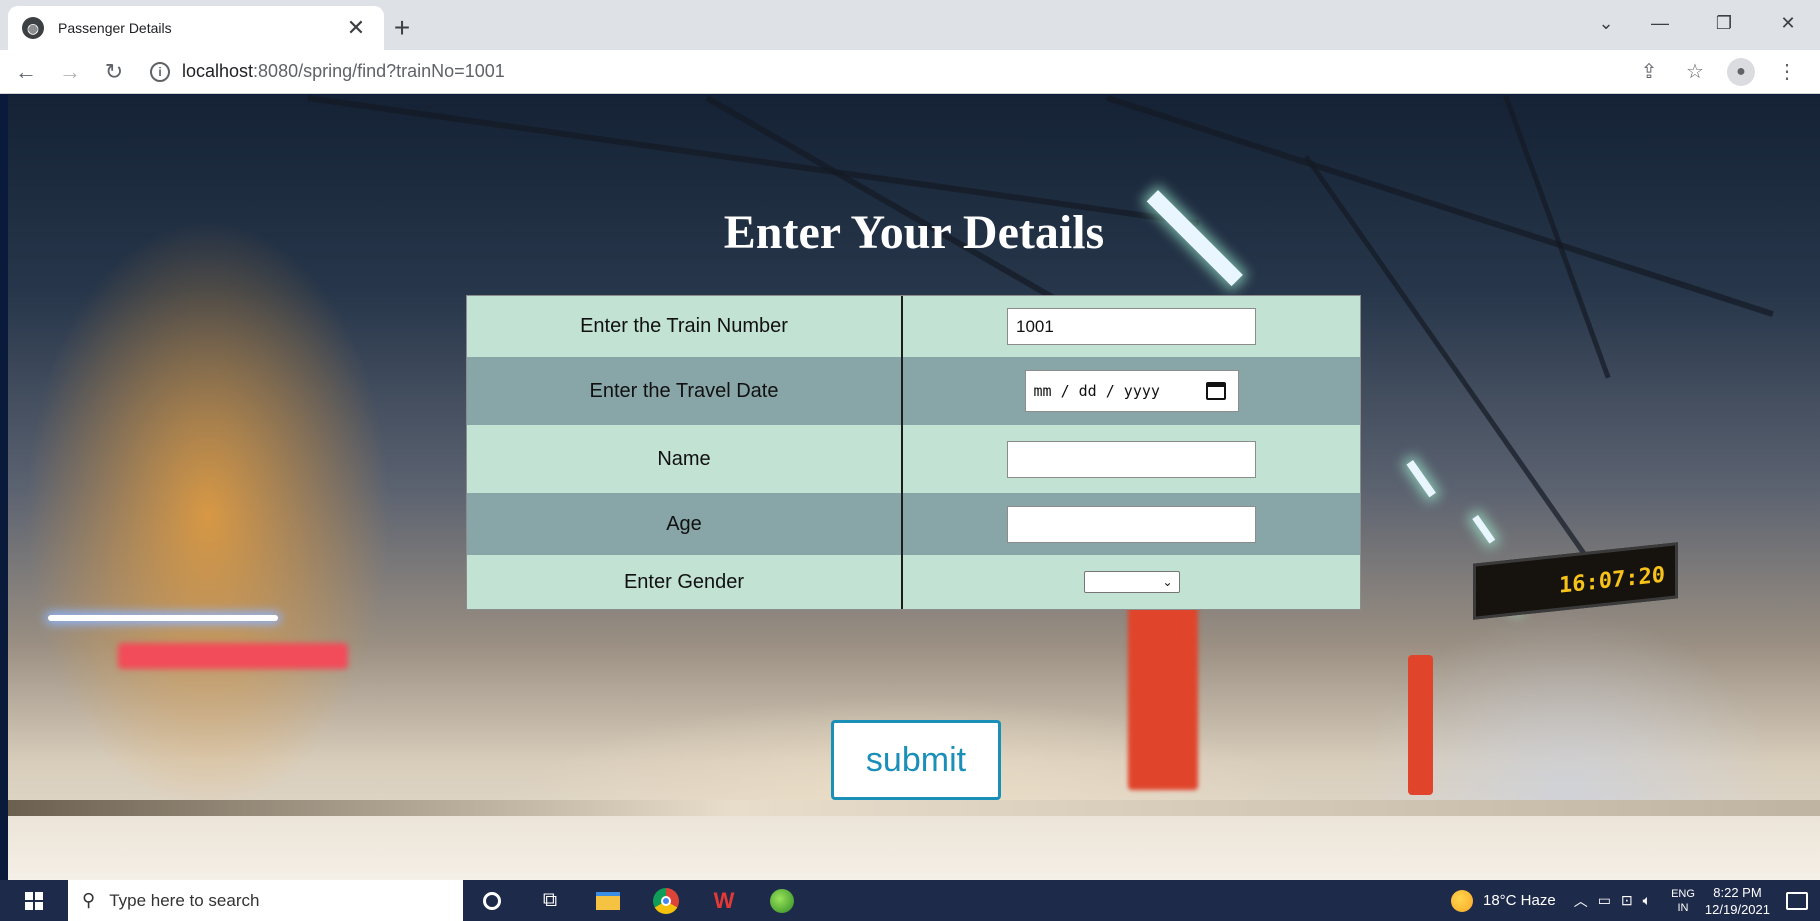 This screenshot has width=1820, height=921. Describe the element at coordinates (685, 326) in the screenshot. I see `train-number-label: Enter the Train Number` at that location.